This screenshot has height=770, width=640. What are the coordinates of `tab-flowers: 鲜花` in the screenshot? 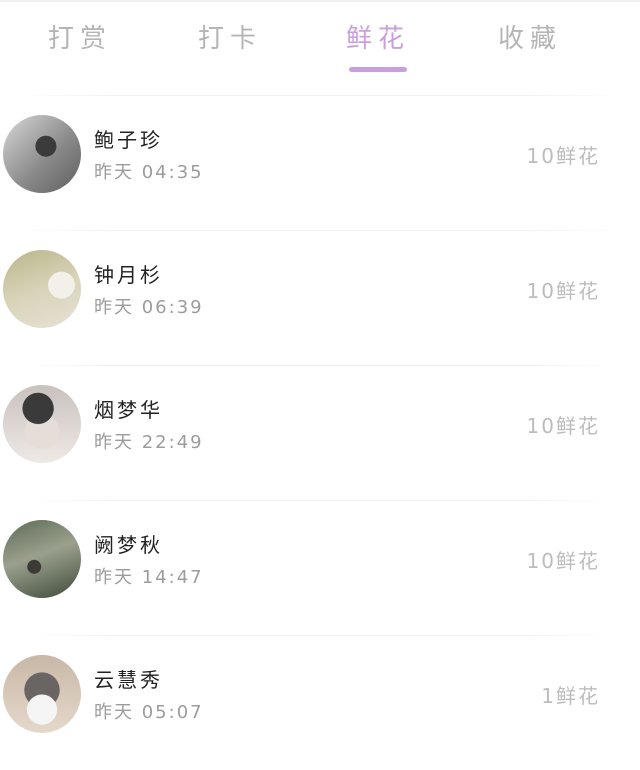 It's located at (378, 39).